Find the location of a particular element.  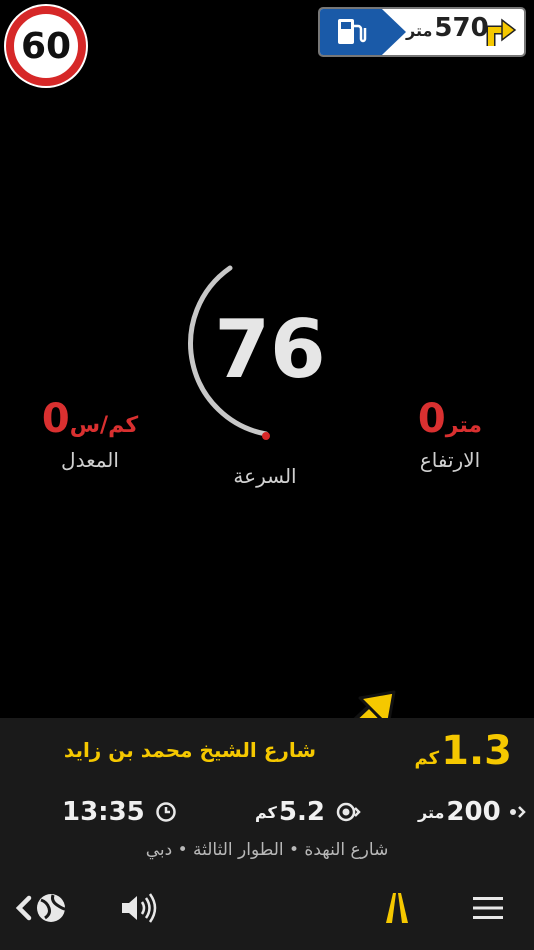

poi-sign-blue-section is located at coordinates (363, 32).